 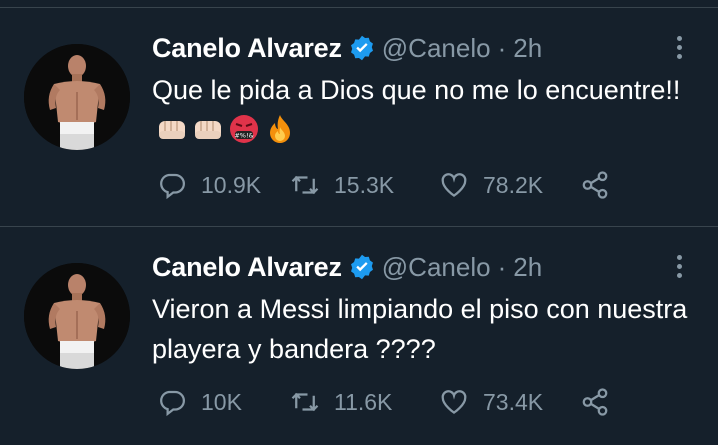 I want to click on retweet-count: 15.3K, so click(x=364, y=184).